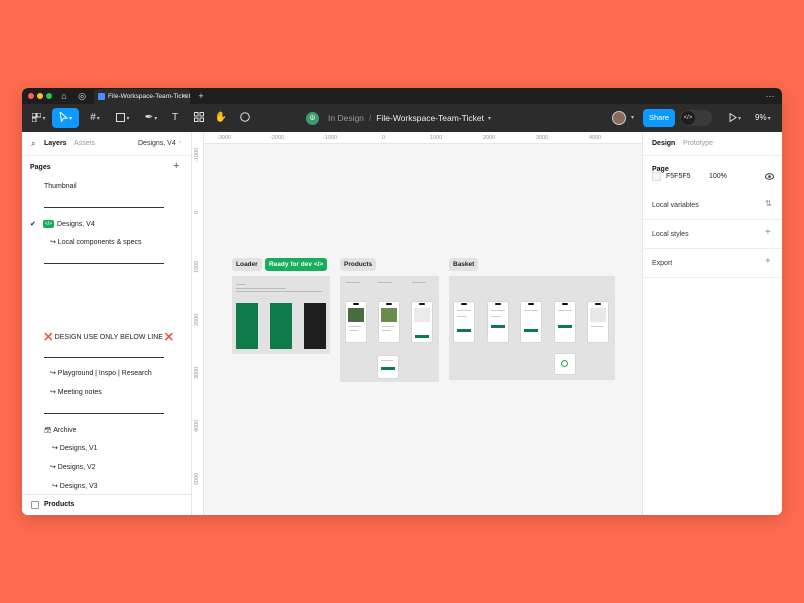  Describe the element at coordinates (39, 118) in the screenshot. I see `main-menu-button: ▾` at that location.